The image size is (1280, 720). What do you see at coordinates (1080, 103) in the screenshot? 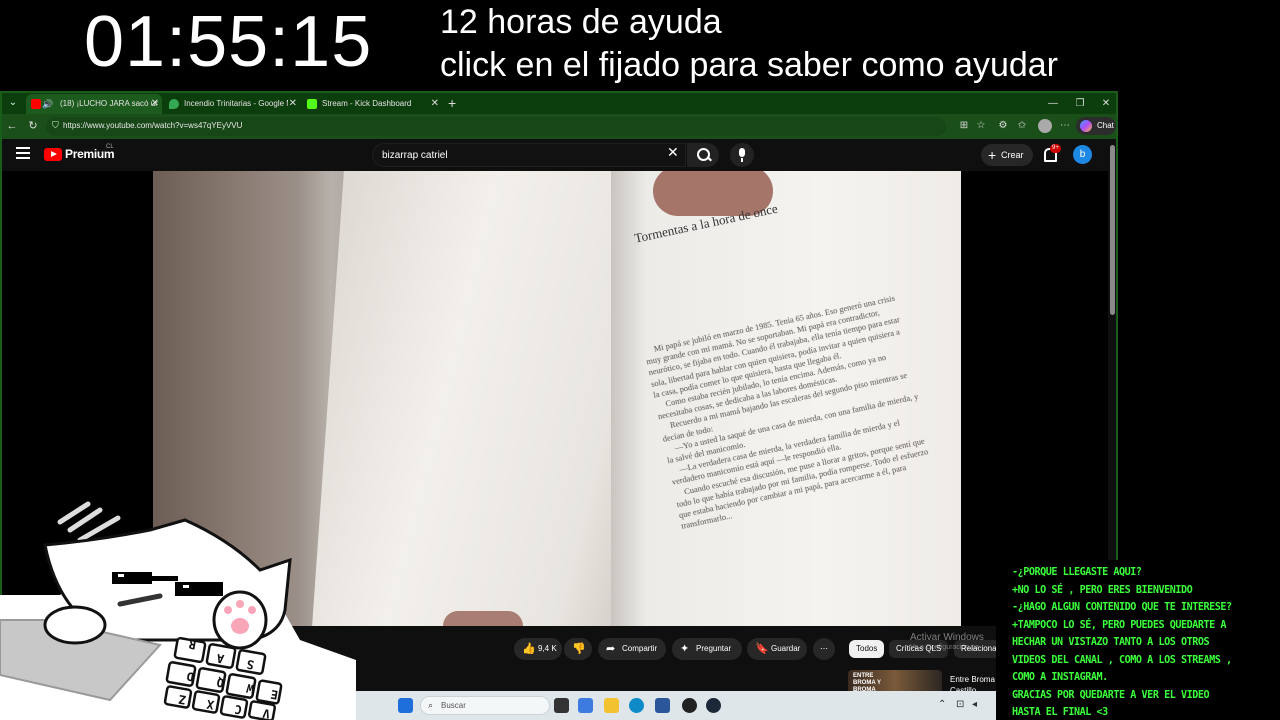
I see `maximize-icon: ❐` at bounding box center [1080, 103].